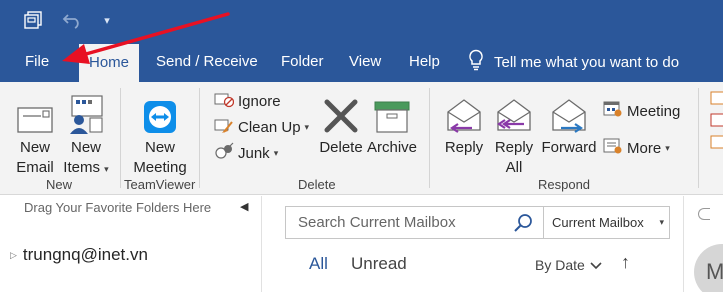 The height and width of the screenshot is (292, 723). I want to click on pane-marker-icon, so click(704, 214).